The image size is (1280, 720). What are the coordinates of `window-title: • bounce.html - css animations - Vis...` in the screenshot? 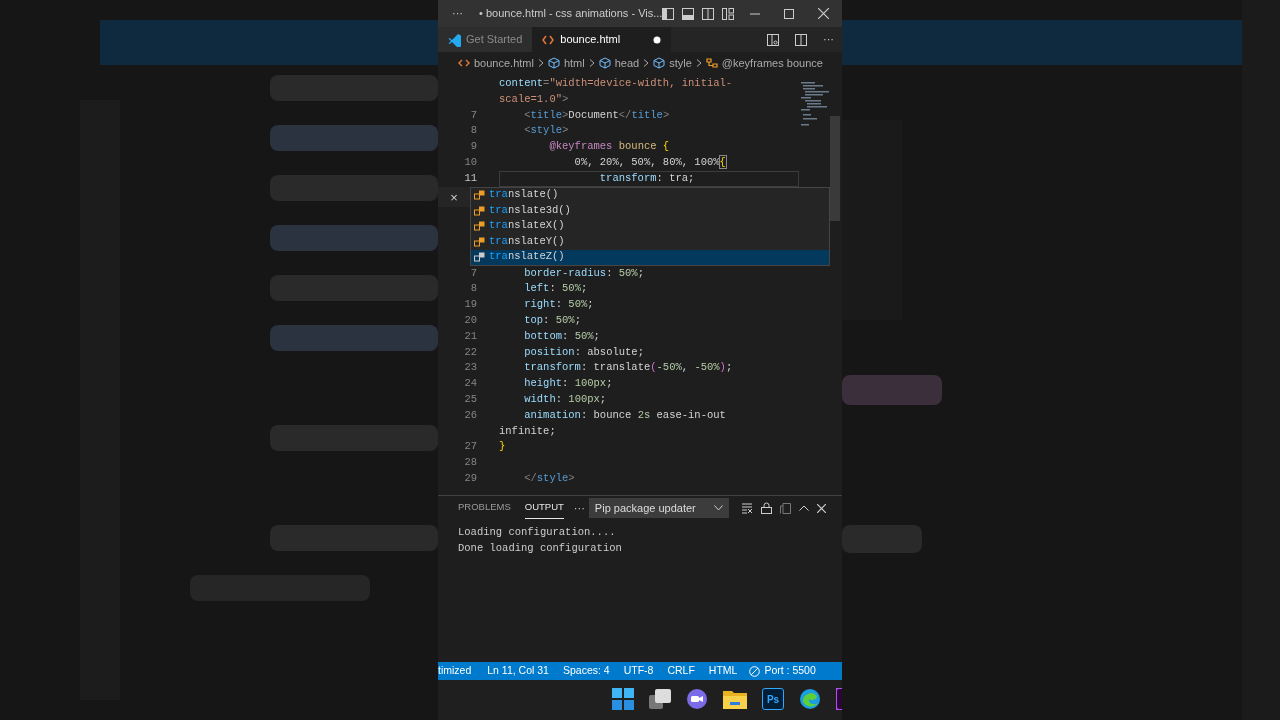 It's located at (571, 14).